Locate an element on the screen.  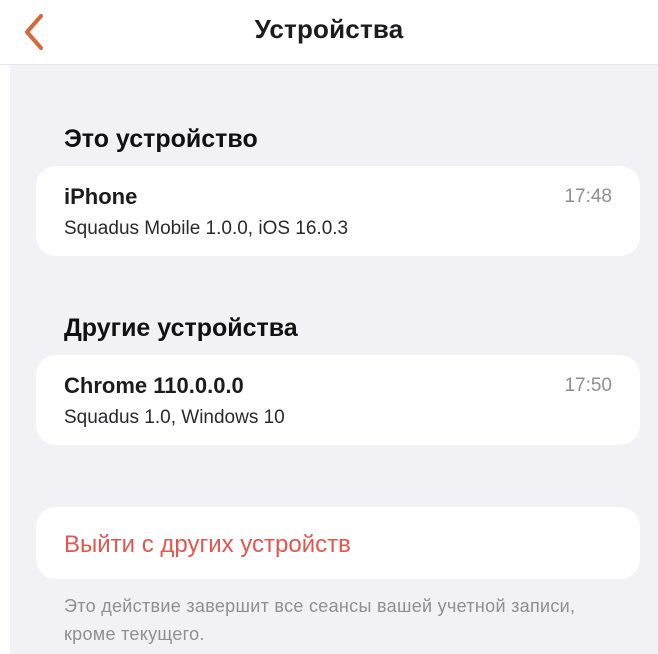
device-last-active-time: 17:50 is located at coordinates (588, 385).